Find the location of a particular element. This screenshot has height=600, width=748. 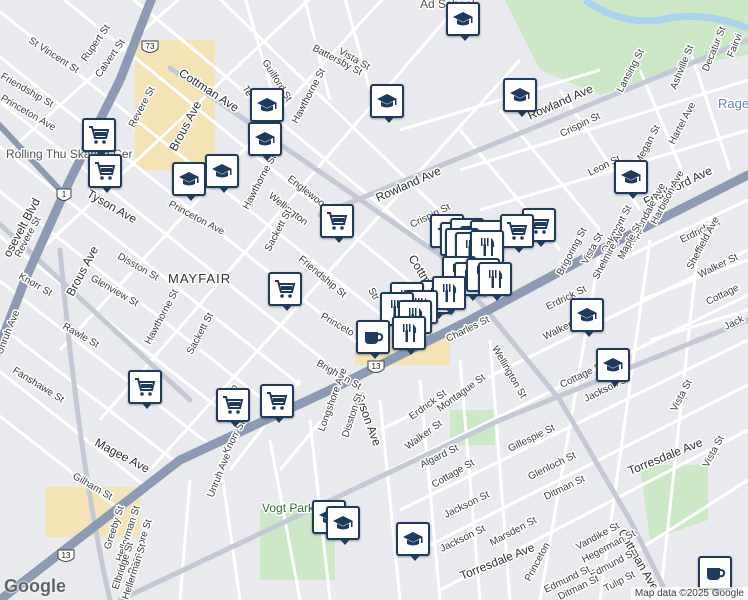

shield-13-center: 13 is located at coordinates (376, 366).